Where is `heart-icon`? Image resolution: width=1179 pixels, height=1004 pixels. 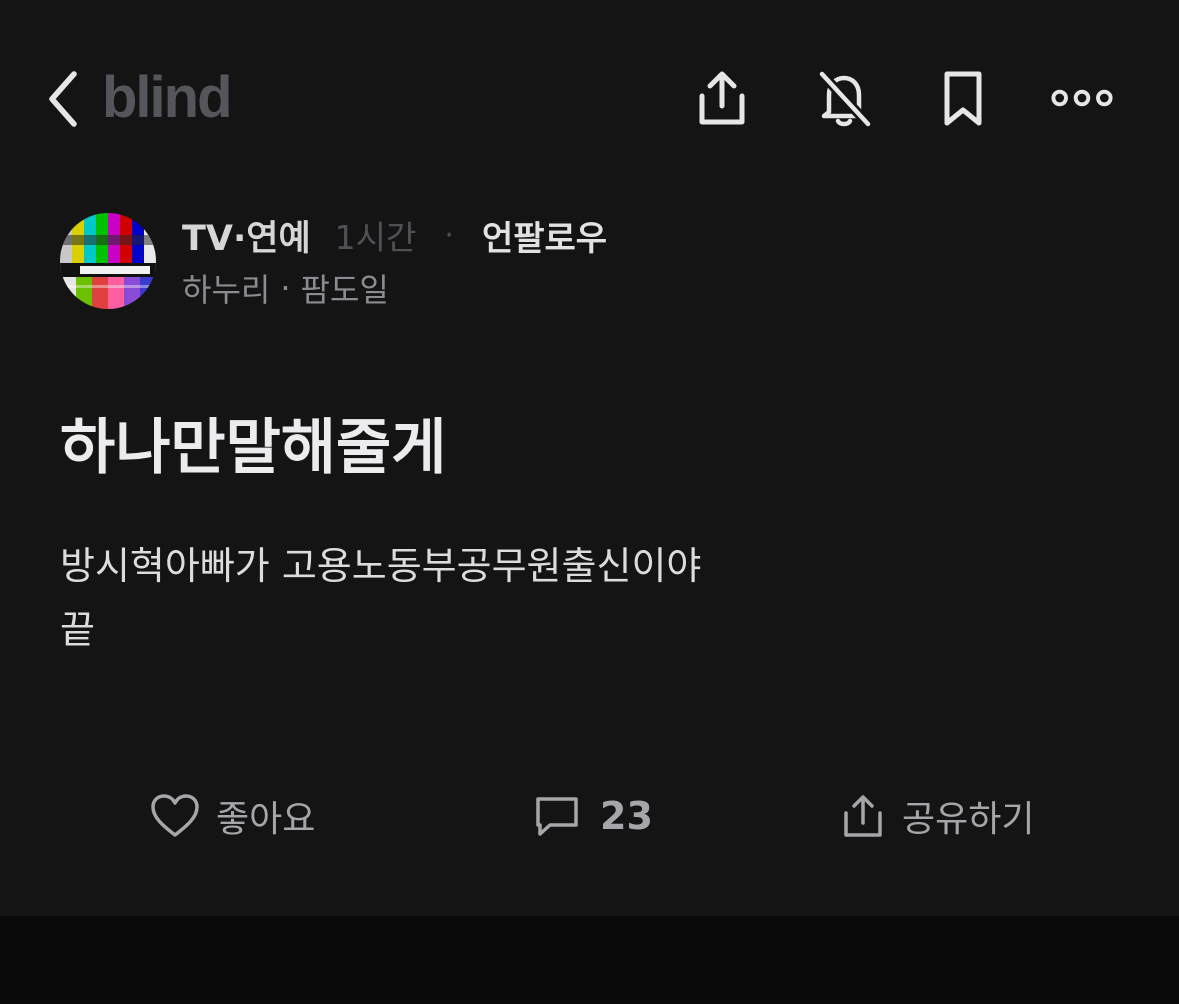
heart-icon is located at coordinates (175, 815).